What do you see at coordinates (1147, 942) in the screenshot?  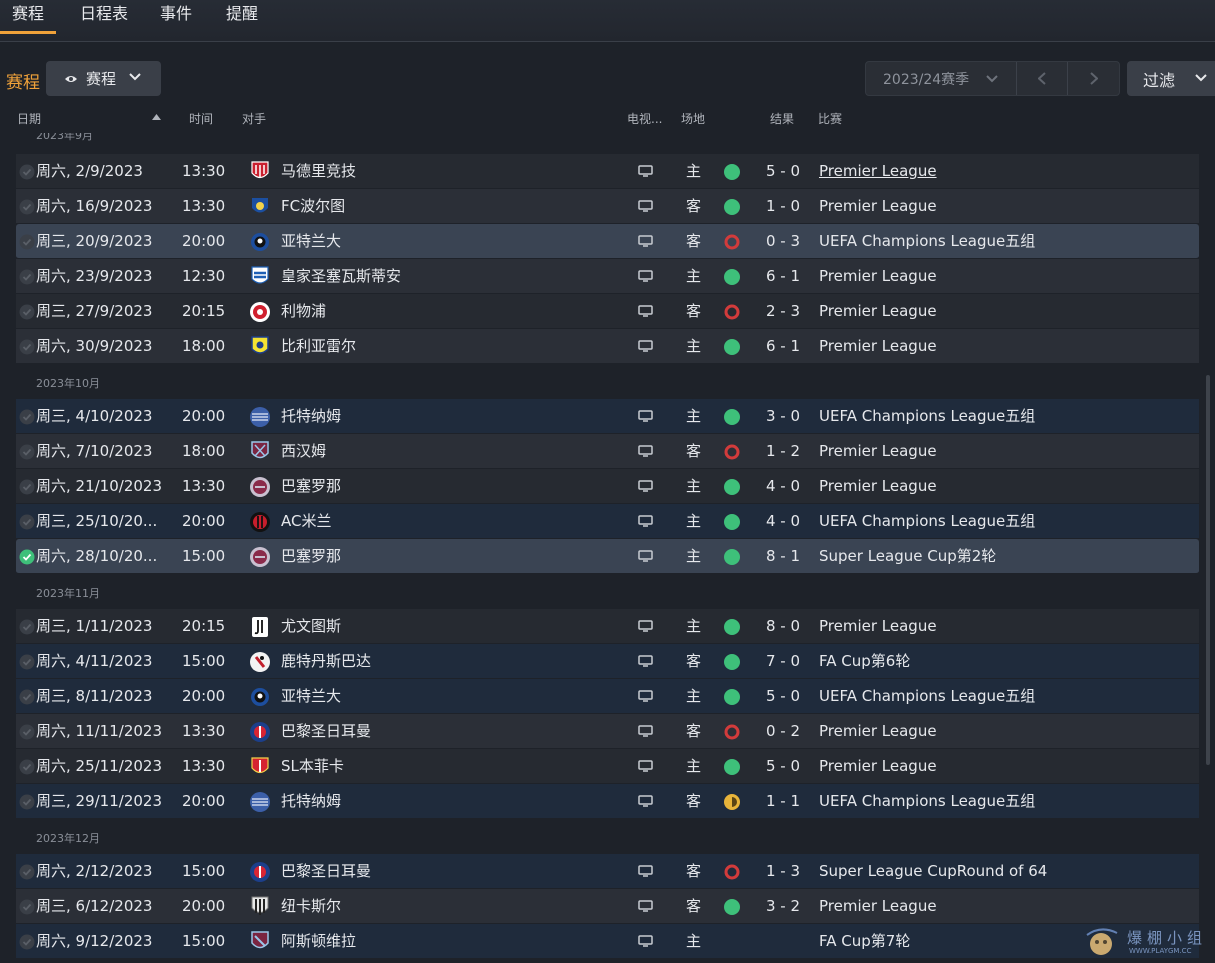 I see `watermark: 爆棚小组 WWW.PLAYGM.CC` at bounding box center [1147, 942].